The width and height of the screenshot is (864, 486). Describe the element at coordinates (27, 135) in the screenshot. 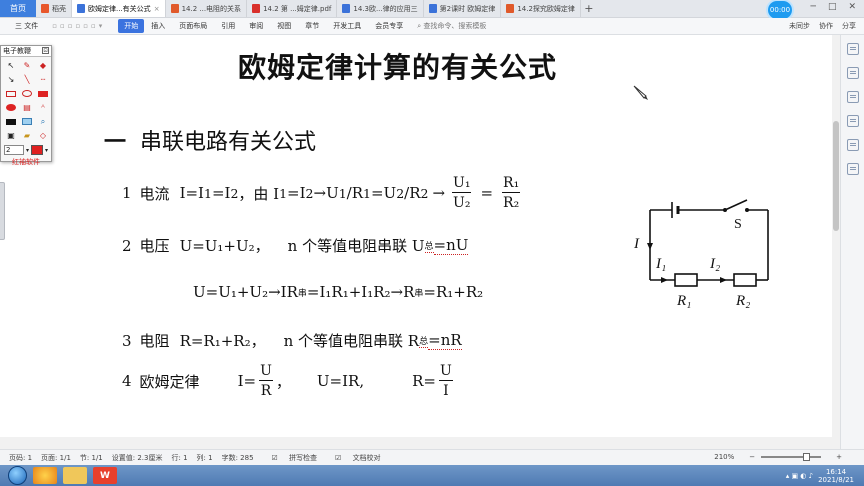

I see `open-tool-icon: ▰` at that location.